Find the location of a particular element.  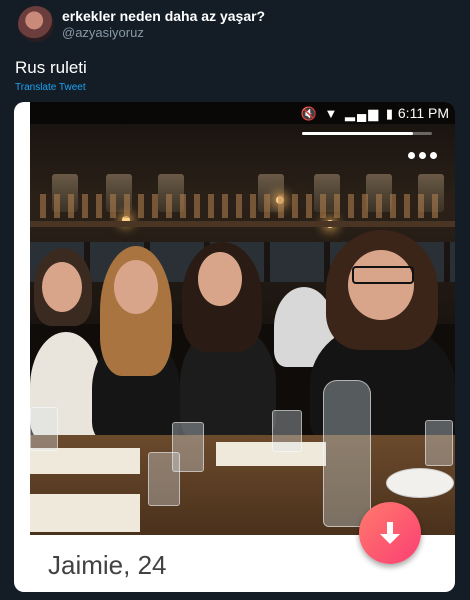

wine-glass is located at coordinates (287, 431).